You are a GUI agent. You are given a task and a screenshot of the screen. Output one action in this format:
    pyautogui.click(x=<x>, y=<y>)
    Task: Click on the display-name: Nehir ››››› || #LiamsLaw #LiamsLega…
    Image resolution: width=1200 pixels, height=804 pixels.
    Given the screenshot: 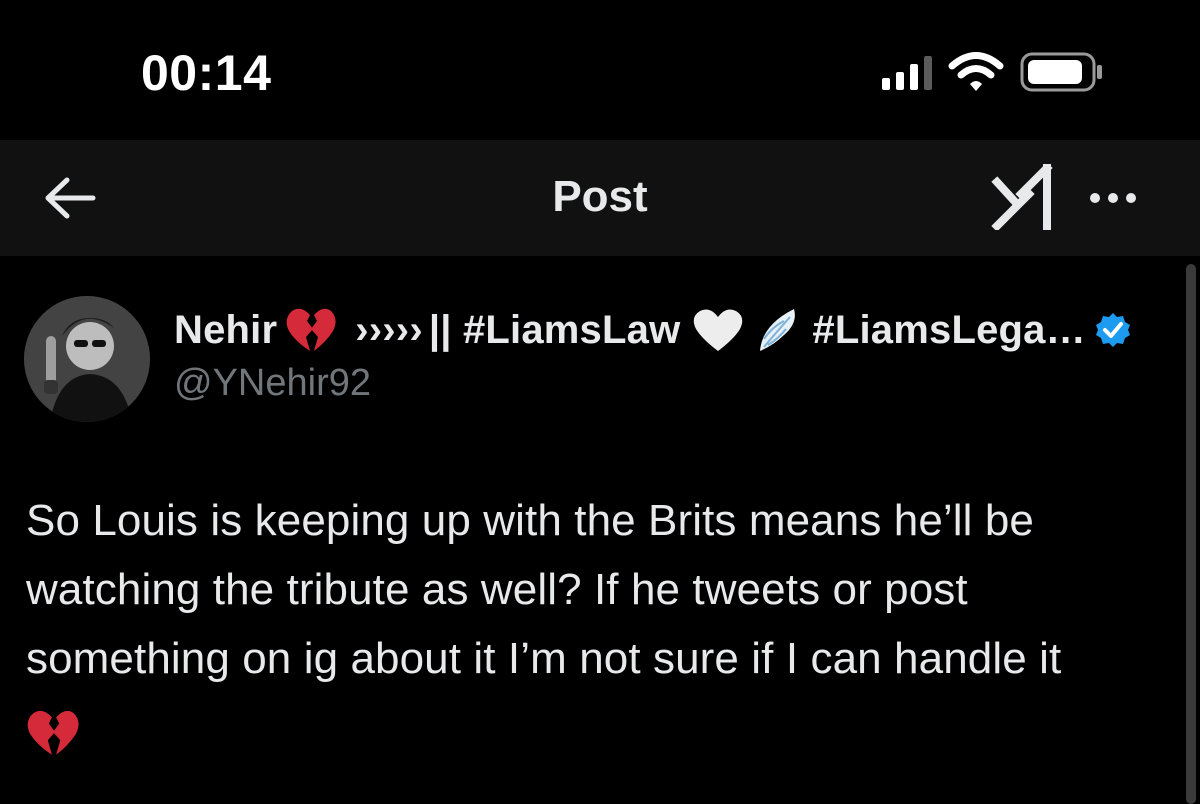 What is the action you would take?
    pyautogui.click(x=674, y=330)
    